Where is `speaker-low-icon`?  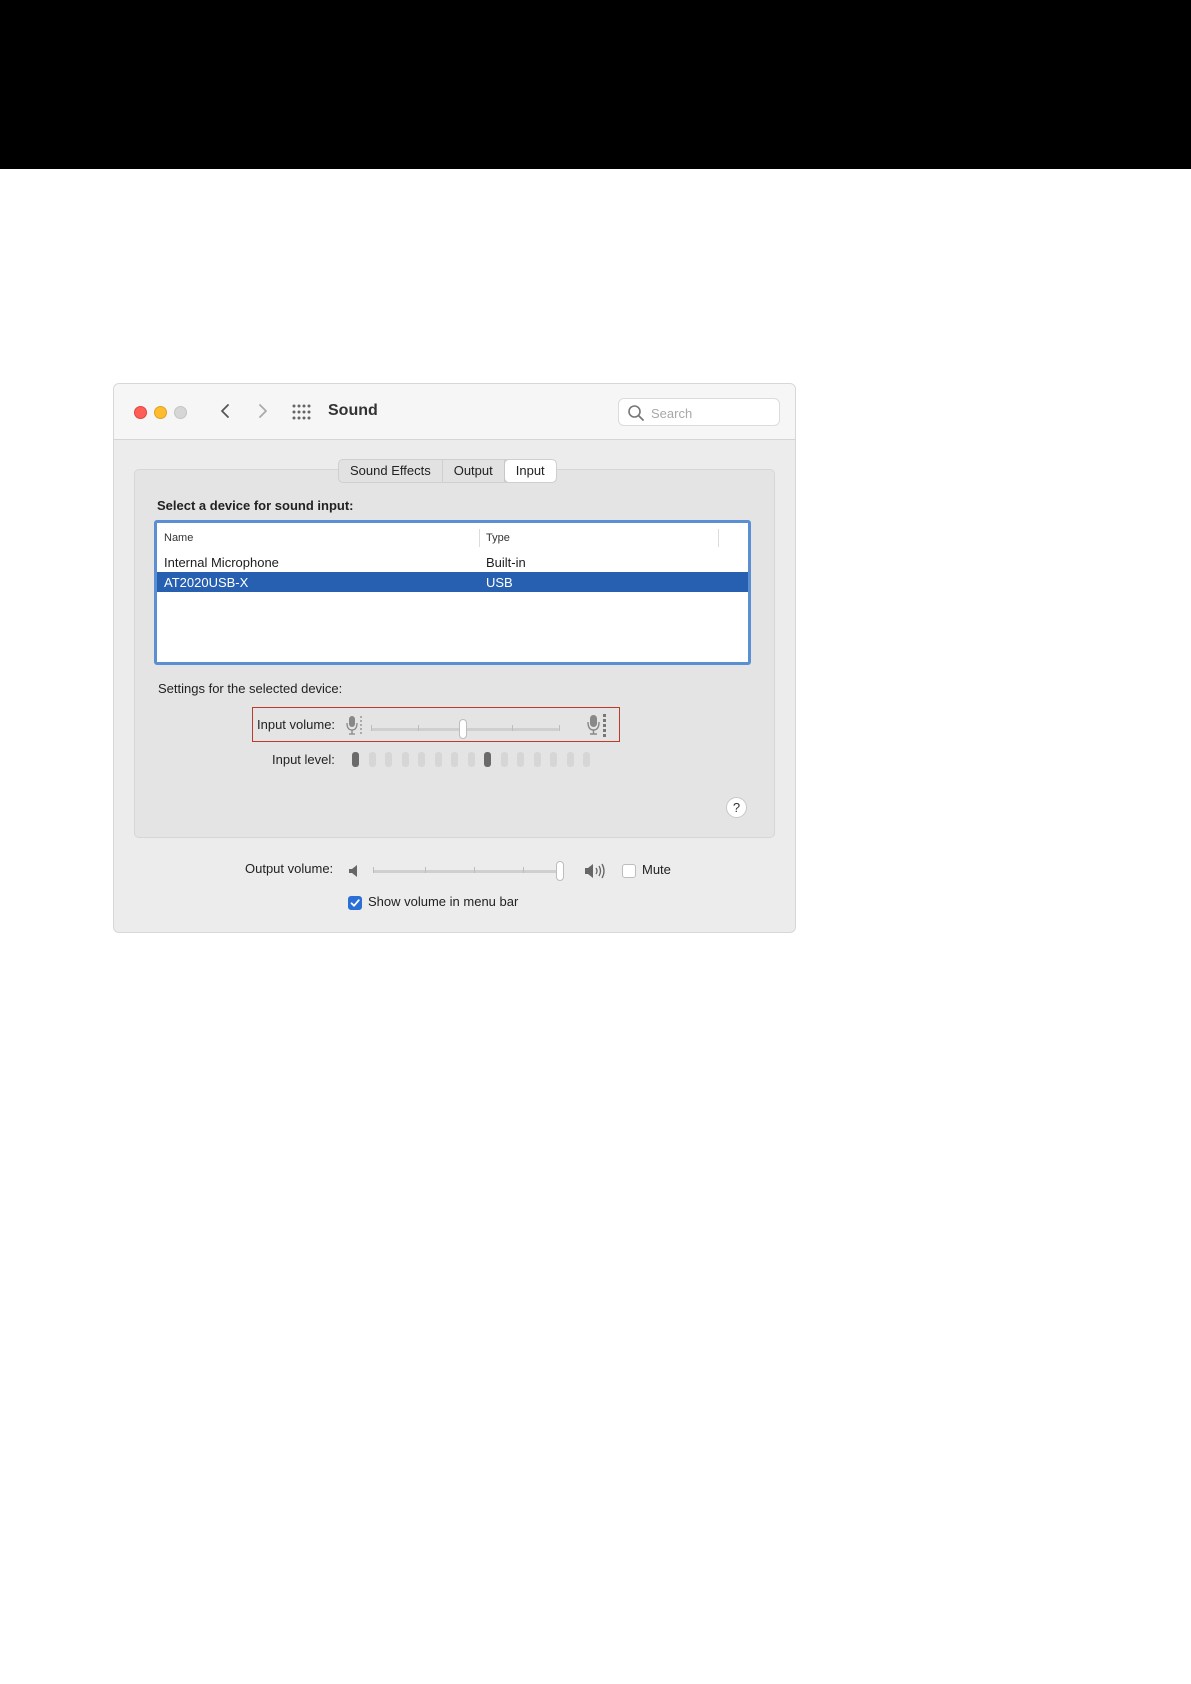
speaker-low-icon is located at coordinates (353, 871).